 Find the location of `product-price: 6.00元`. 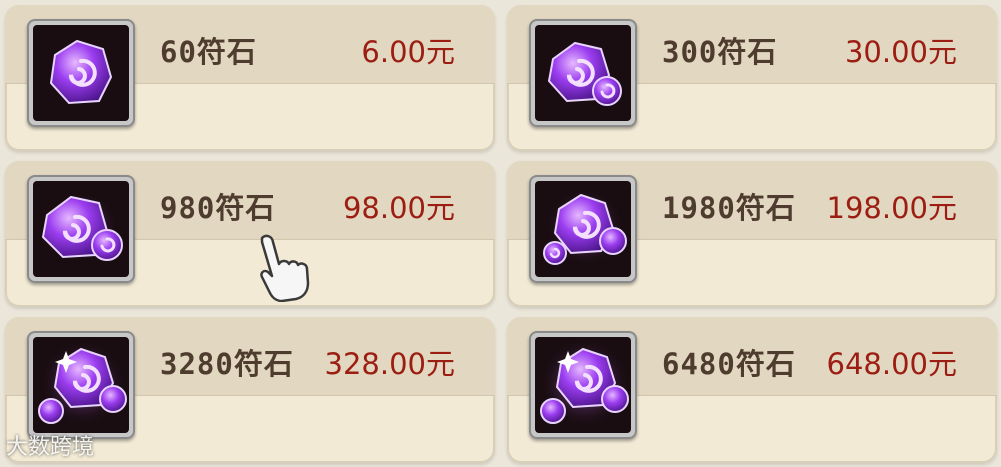

product-price: 6.00元 is located at coordinates (408, 52).